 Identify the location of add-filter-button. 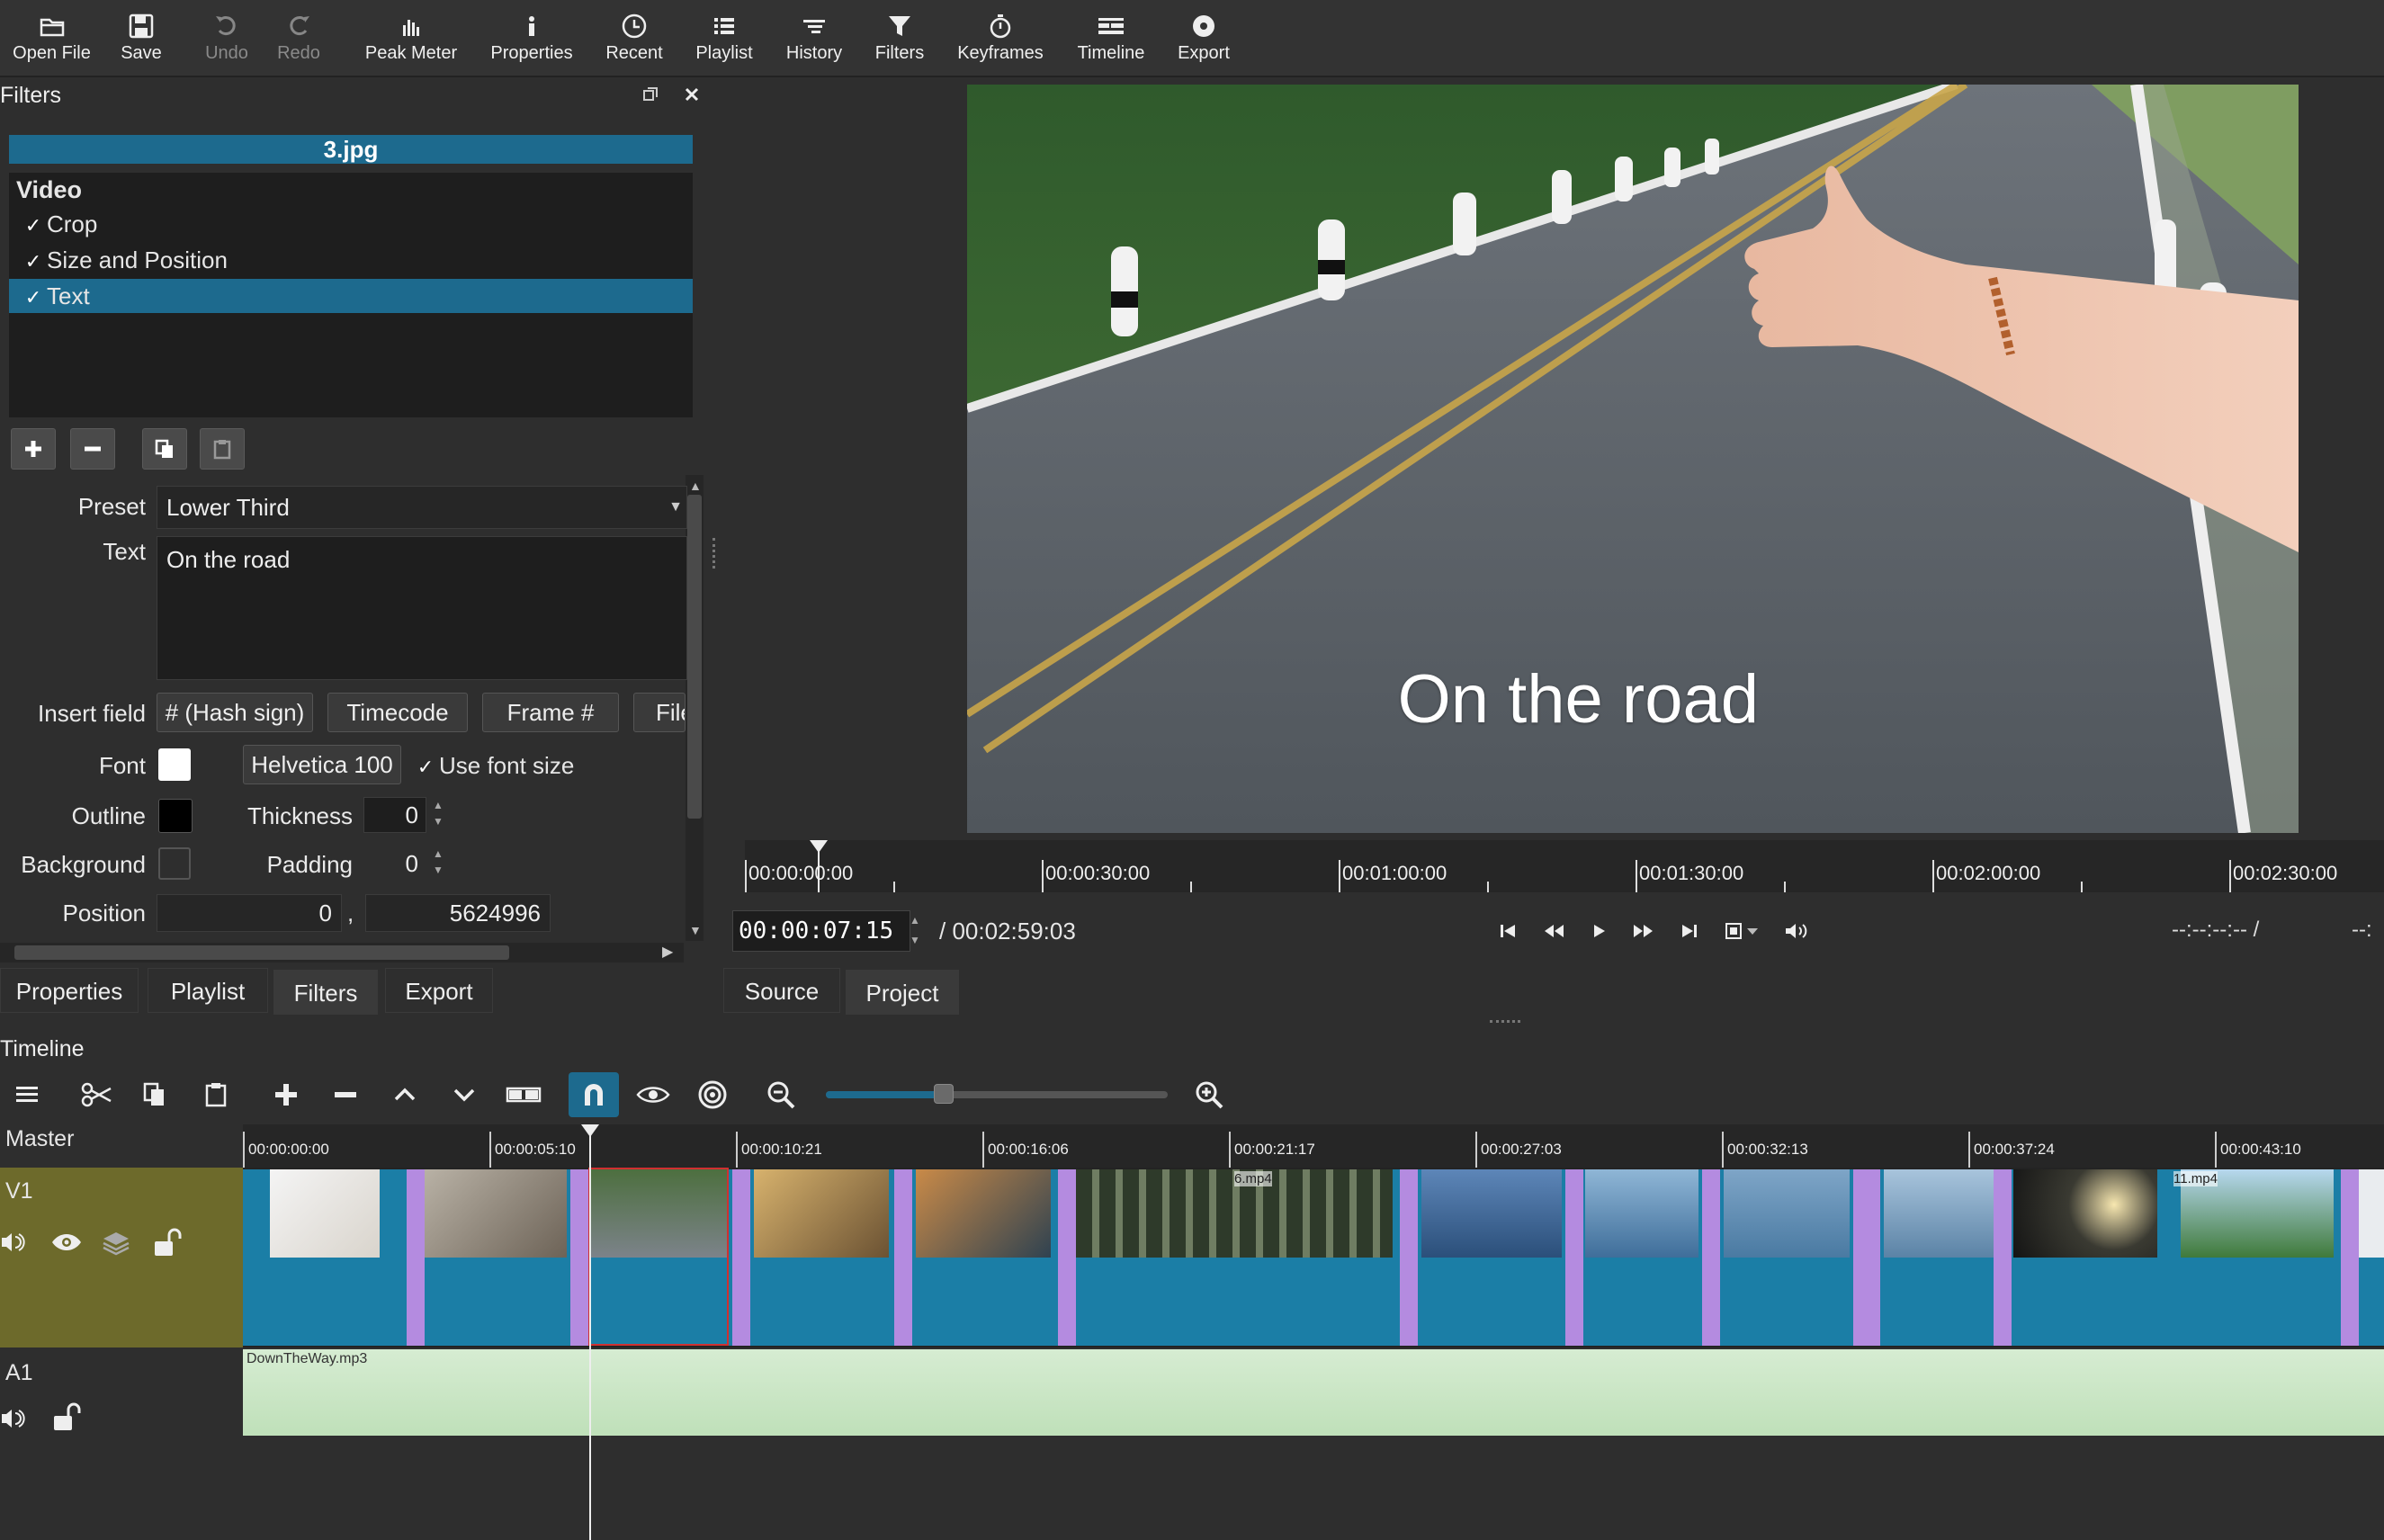
(33, 449).